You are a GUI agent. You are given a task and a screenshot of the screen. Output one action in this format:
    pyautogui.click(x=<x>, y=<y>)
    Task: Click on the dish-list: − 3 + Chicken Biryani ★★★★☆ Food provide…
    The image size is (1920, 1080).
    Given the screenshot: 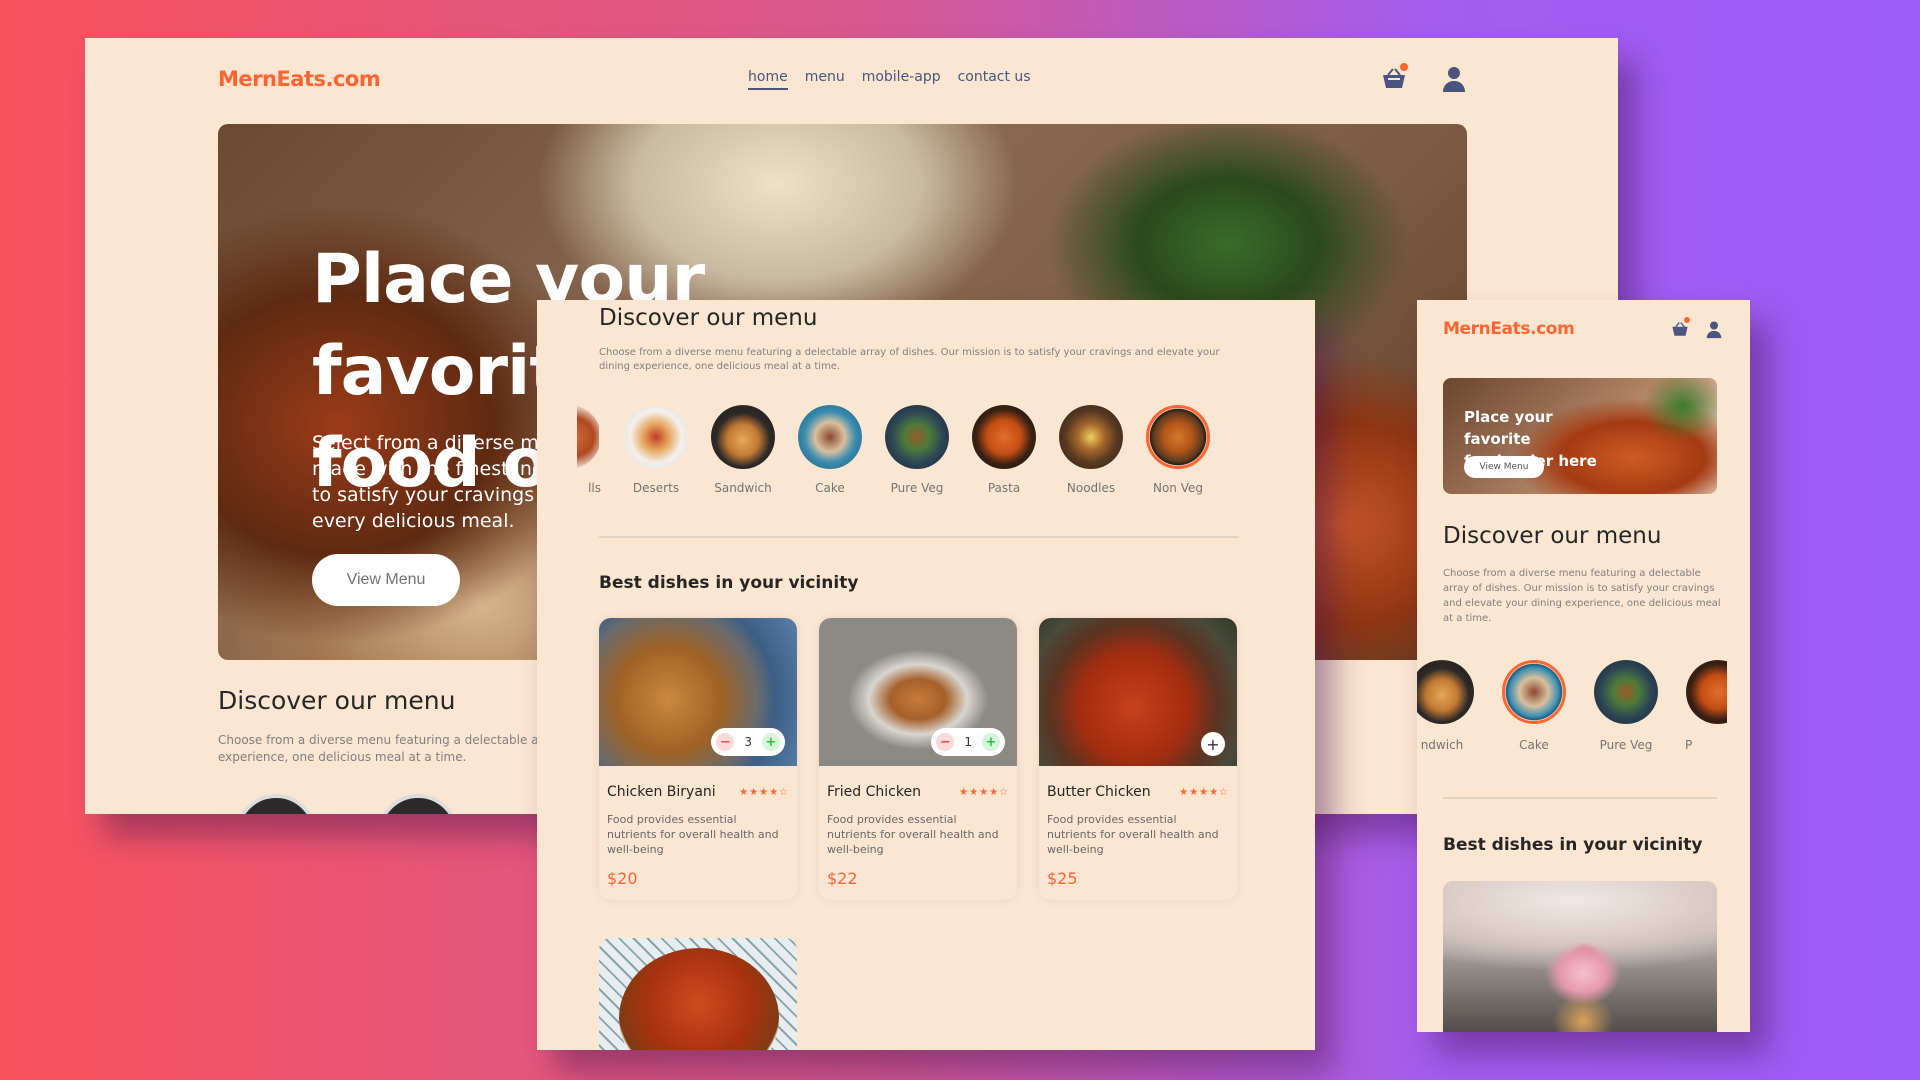 What is the action you would take?
    pyautogui.click(x=918, y=759)
    